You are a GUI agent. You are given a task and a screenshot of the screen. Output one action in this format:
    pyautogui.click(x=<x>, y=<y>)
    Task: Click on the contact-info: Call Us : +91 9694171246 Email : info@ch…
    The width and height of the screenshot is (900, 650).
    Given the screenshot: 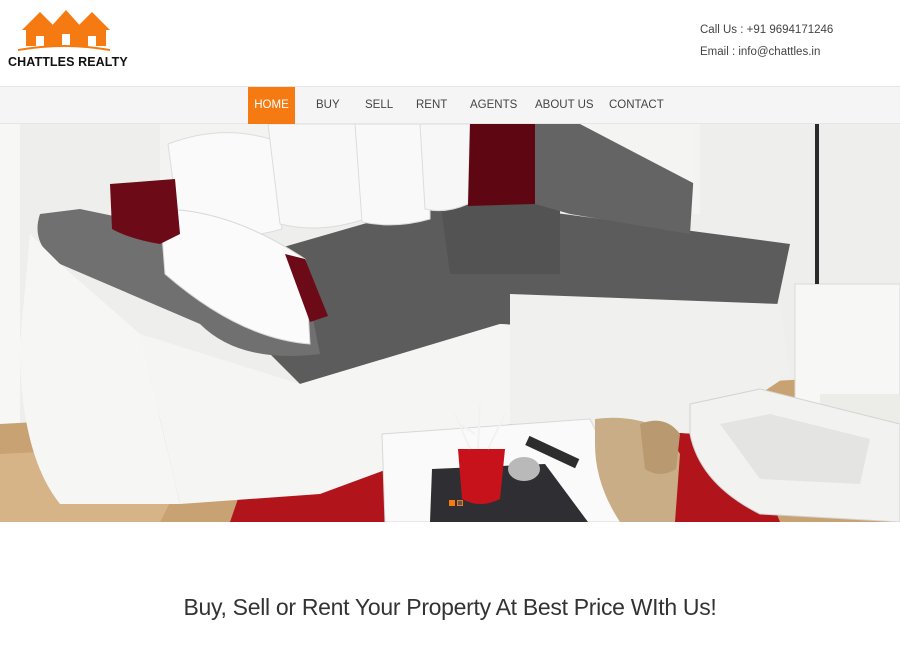 What is the action you would take?
    pyautogui.click(x=766, y=41)
    